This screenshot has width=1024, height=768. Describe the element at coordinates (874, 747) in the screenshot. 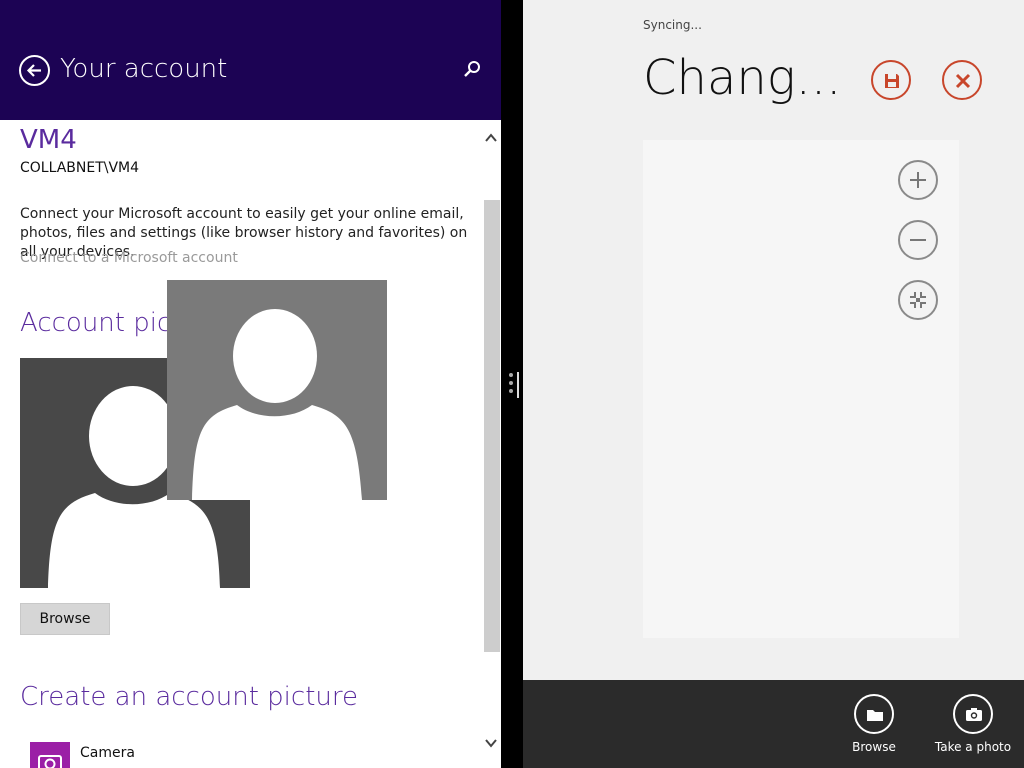

I see `appbar-browse-label: Browse` at that location.